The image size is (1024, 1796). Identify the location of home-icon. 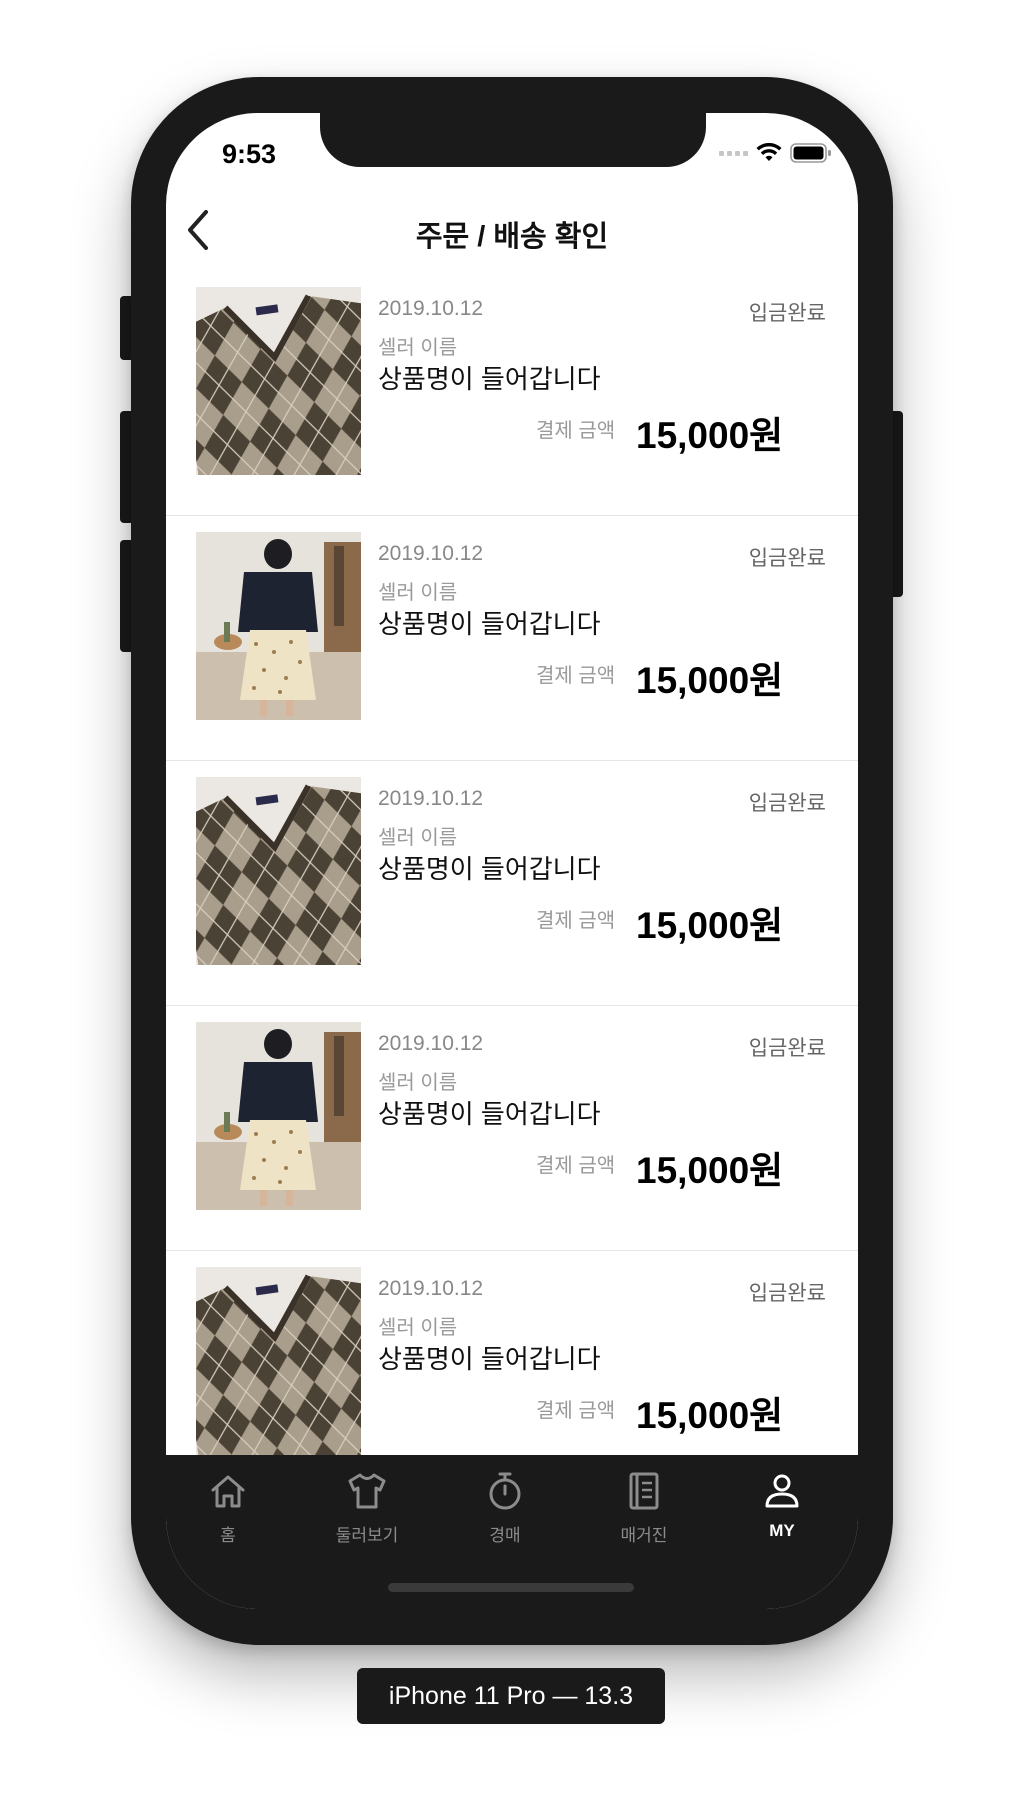
(228, 1491).